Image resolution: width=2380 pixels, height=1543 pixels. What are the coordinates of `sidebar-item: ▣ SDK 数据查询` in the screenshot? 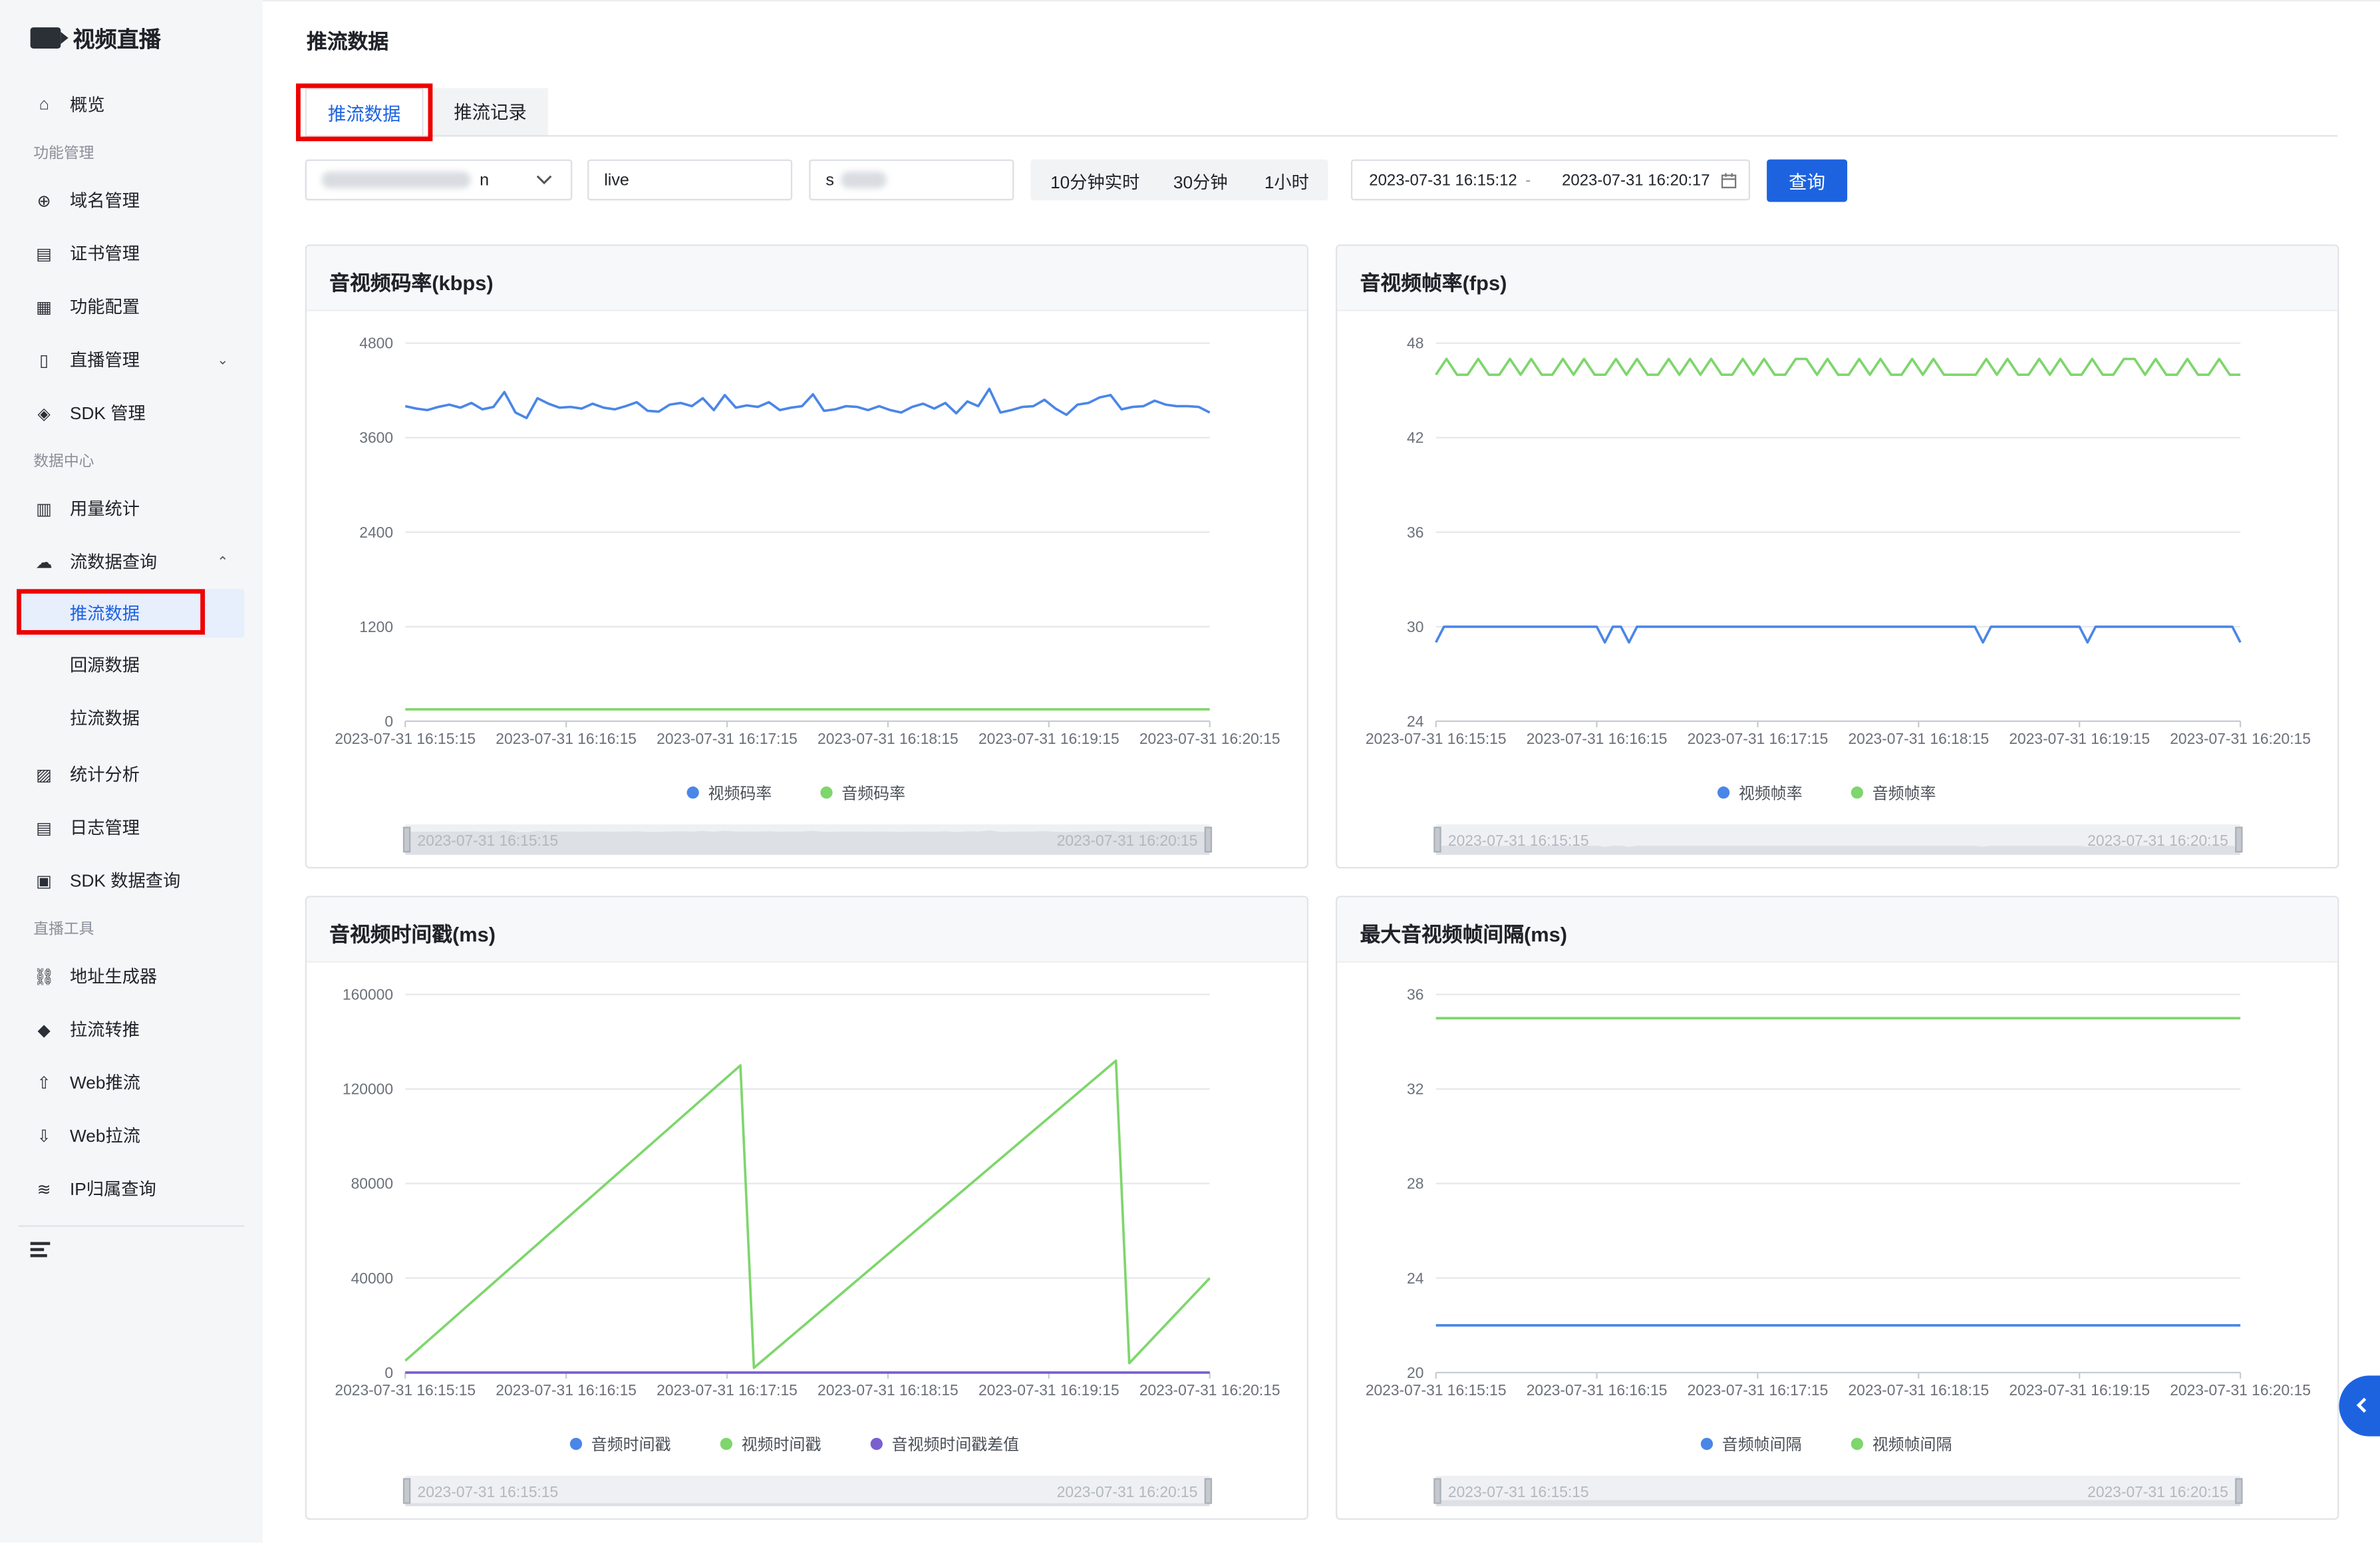 It's located at (131, 881).